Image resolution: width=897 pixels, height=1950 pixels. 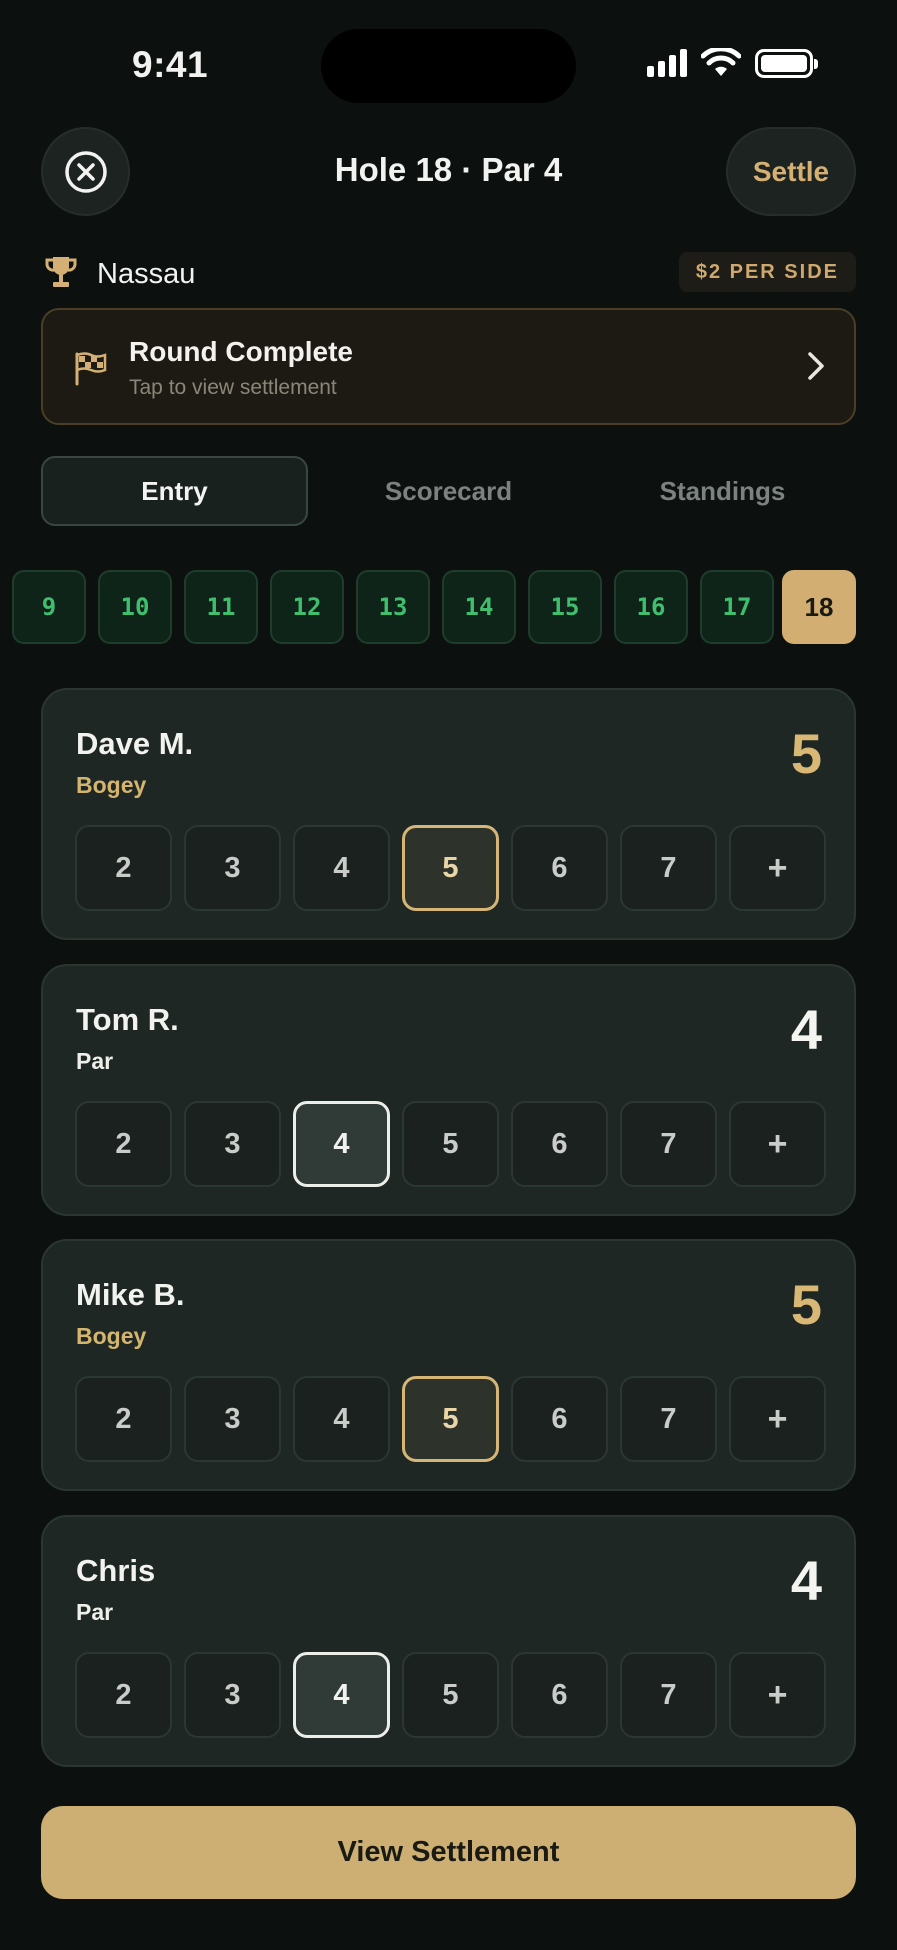 I want to click on status-icons, so click(x=732, y=63).